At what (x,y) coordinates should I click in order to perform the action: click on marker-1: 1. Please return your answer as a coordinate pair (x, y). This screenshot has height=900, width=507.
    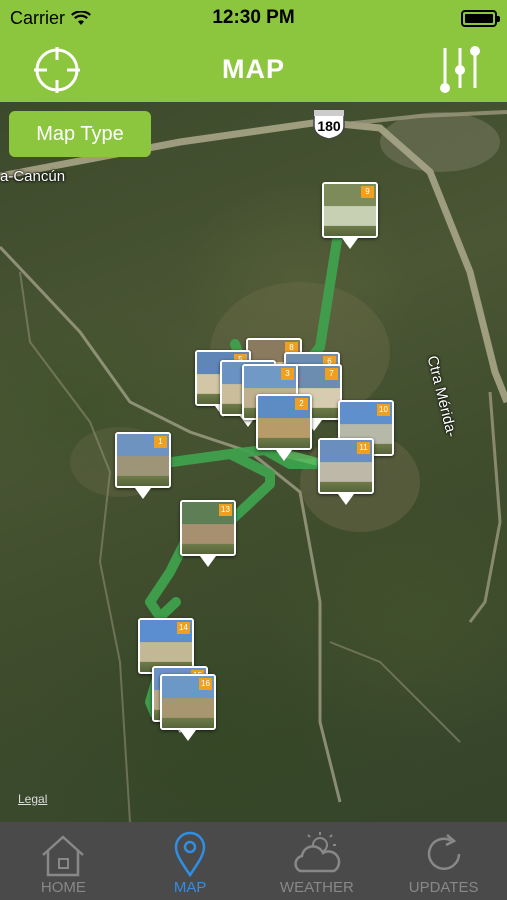
    Looking at the image, I should click on (143, 460).